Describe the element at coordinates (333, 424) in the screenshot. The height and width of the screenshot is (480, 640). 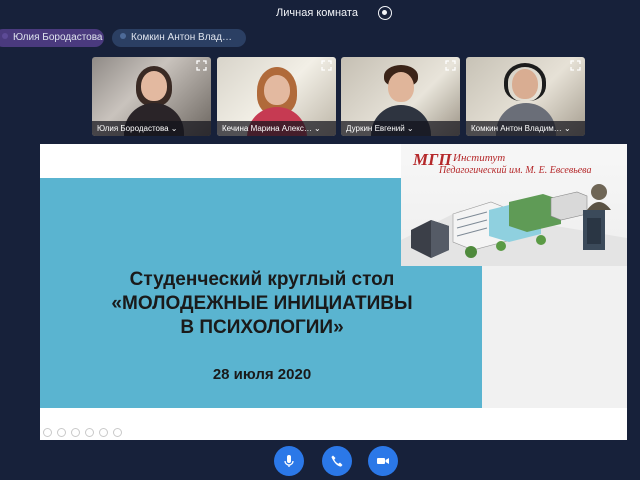
I see `slide-controls` at that location.